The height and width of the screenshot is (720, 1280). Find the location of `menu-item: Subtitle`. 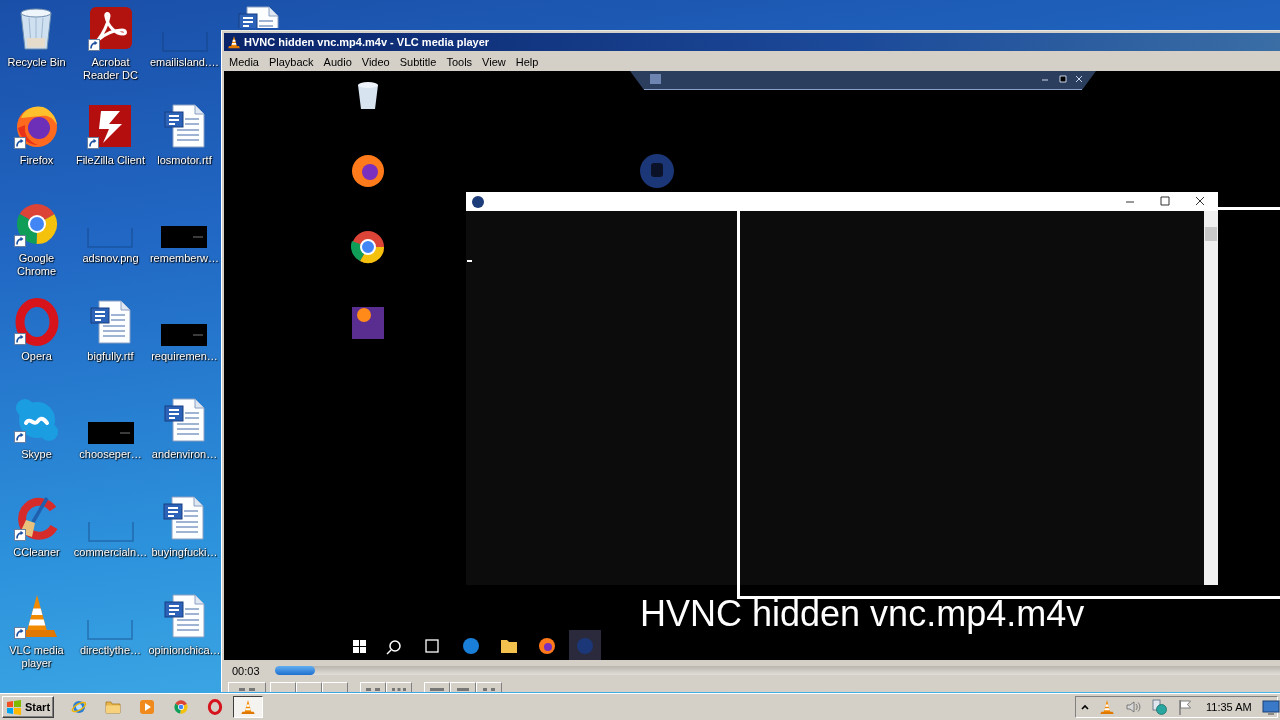

menu-item: Subtitle is located at coordinates (418, 61).